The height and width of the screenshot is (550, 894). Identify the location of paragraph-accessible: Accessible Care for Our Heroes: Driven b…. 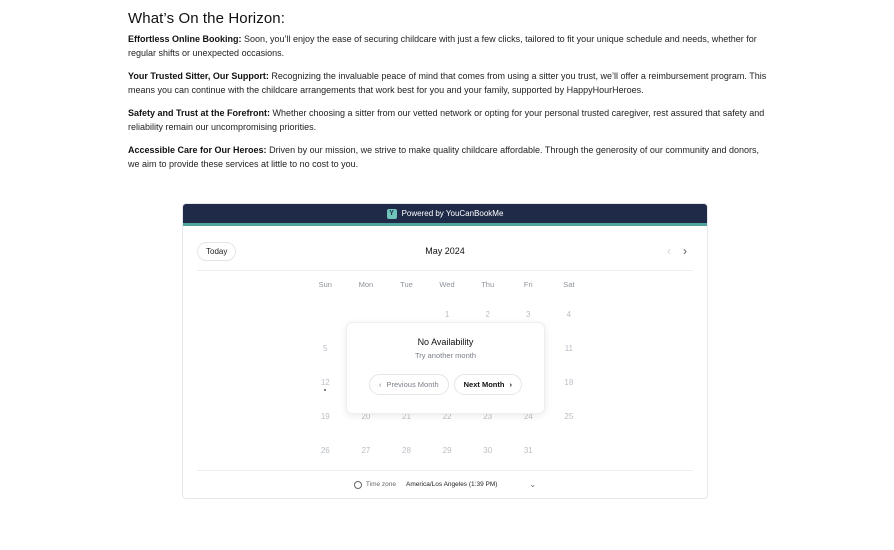
(448, 157).